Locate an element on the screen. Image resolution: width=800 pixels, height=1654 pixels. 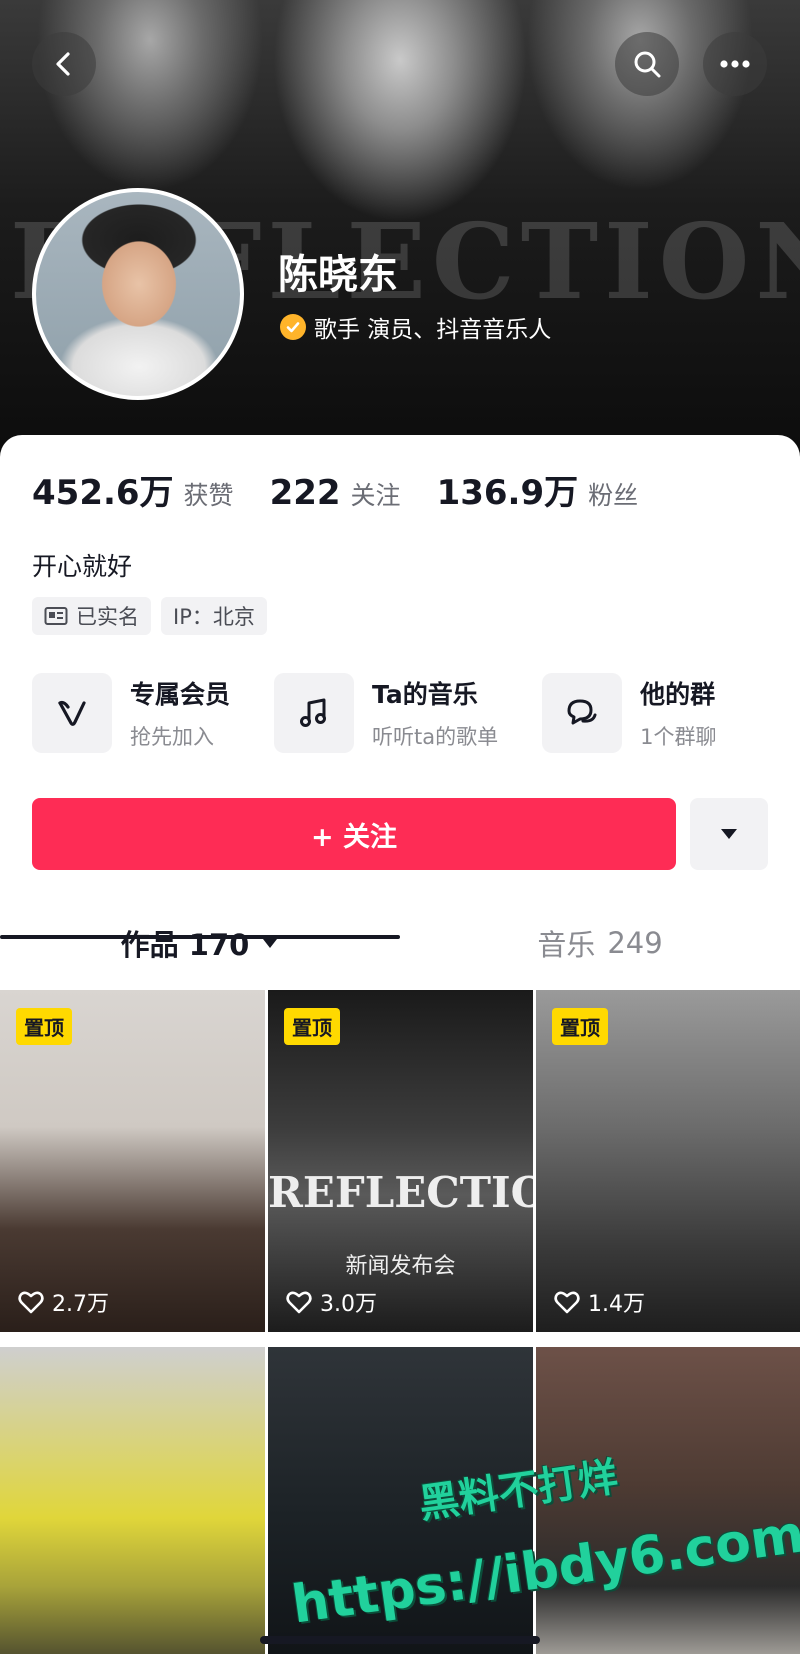
tag-label: IP：北京 is located at coordinates (214, 617).